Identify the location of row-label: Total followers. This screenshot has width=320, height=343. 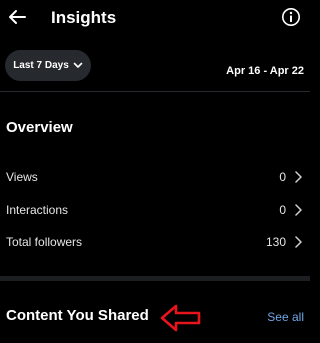
(44, 242).